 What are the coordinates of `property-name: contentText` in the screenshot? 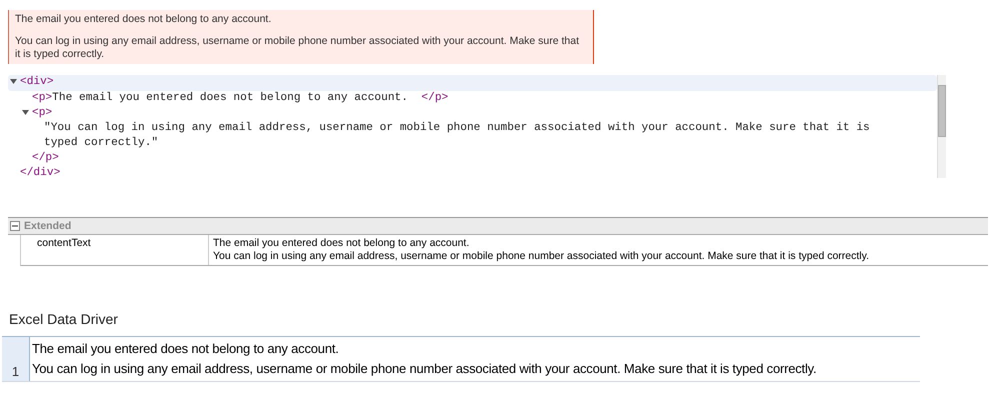 It's located at (115, 250).